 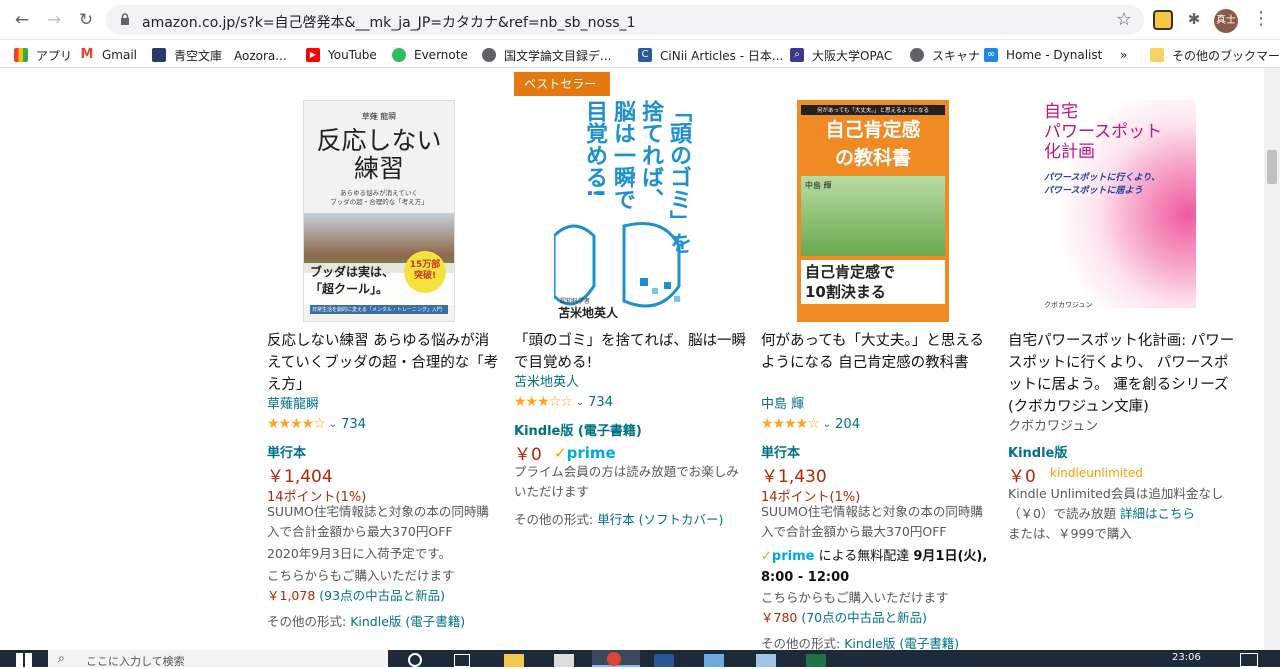 I want to click on bookmark-youtube: ▶ YouTube, so click(x=341, y=55).